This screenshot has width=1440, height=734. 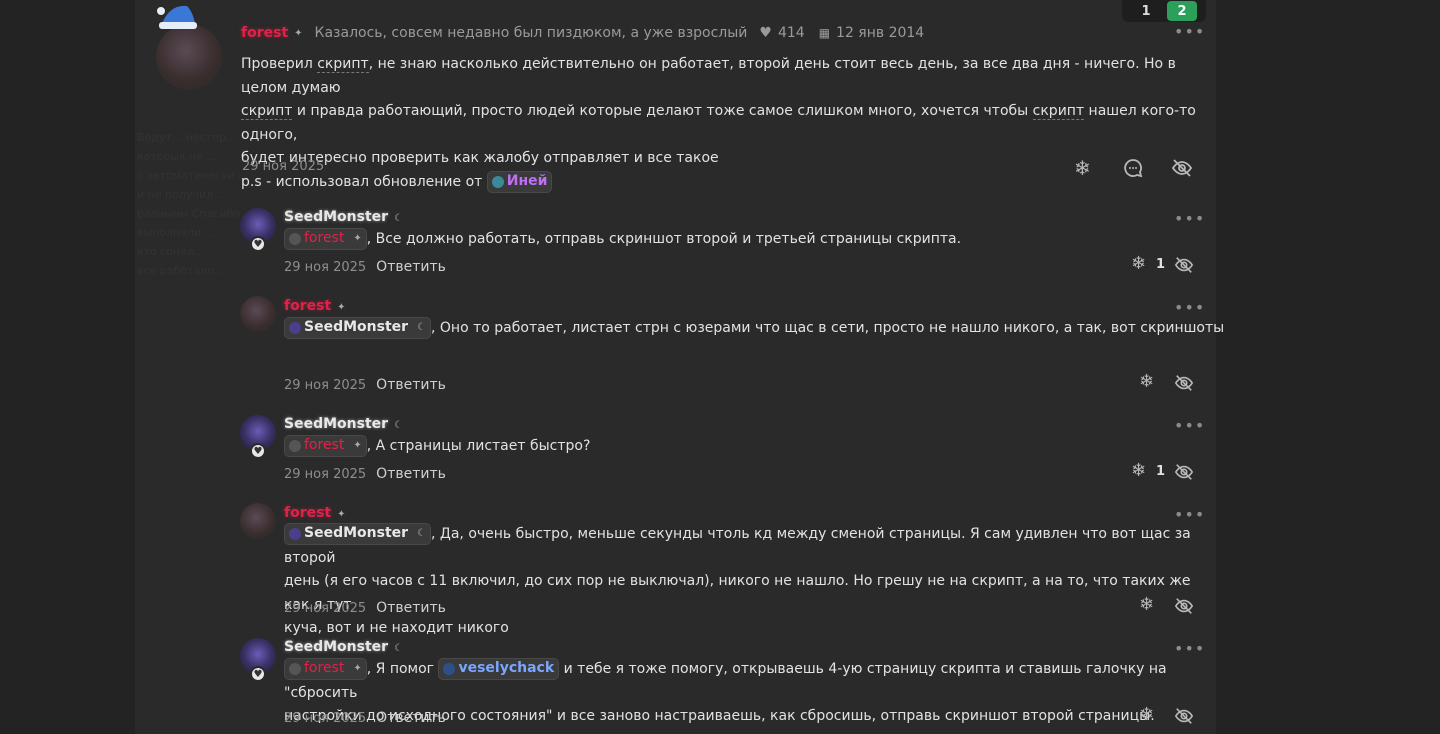 I want to click on comment-body: forest ✦ , А страницы листает быстро?, so click(x=437, y=447).